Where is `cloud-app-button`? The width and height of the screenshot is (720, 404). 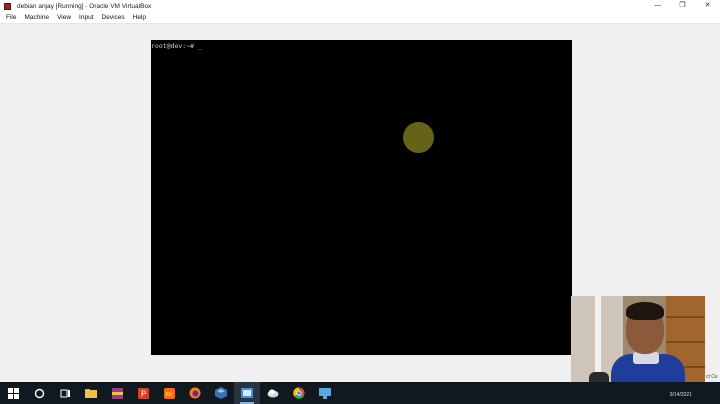 cloud-app-button is located at coordinates (273, 393).